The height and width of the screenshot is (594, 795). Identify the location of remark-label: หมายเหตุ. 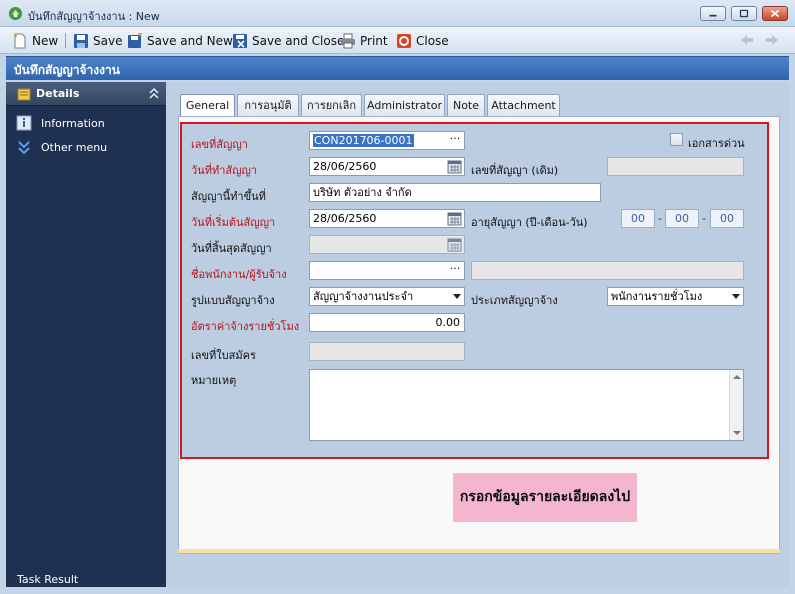
(214, 380).